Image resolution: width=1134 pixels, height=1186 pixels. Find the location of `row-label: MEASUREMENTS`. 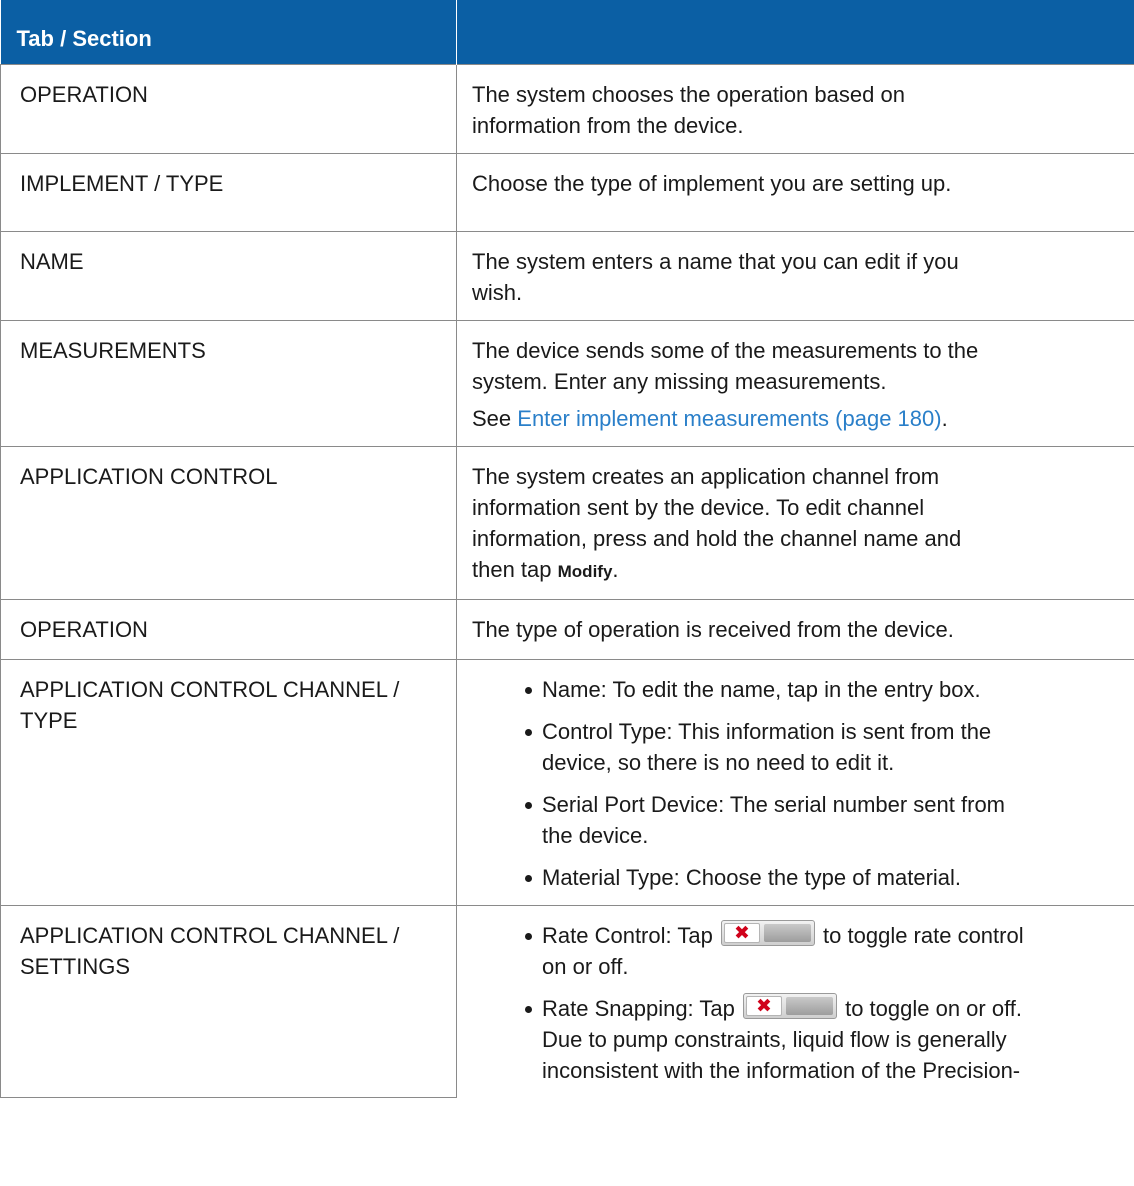

row-label: MEASUREMENTS is located at coordinates (228, 383).